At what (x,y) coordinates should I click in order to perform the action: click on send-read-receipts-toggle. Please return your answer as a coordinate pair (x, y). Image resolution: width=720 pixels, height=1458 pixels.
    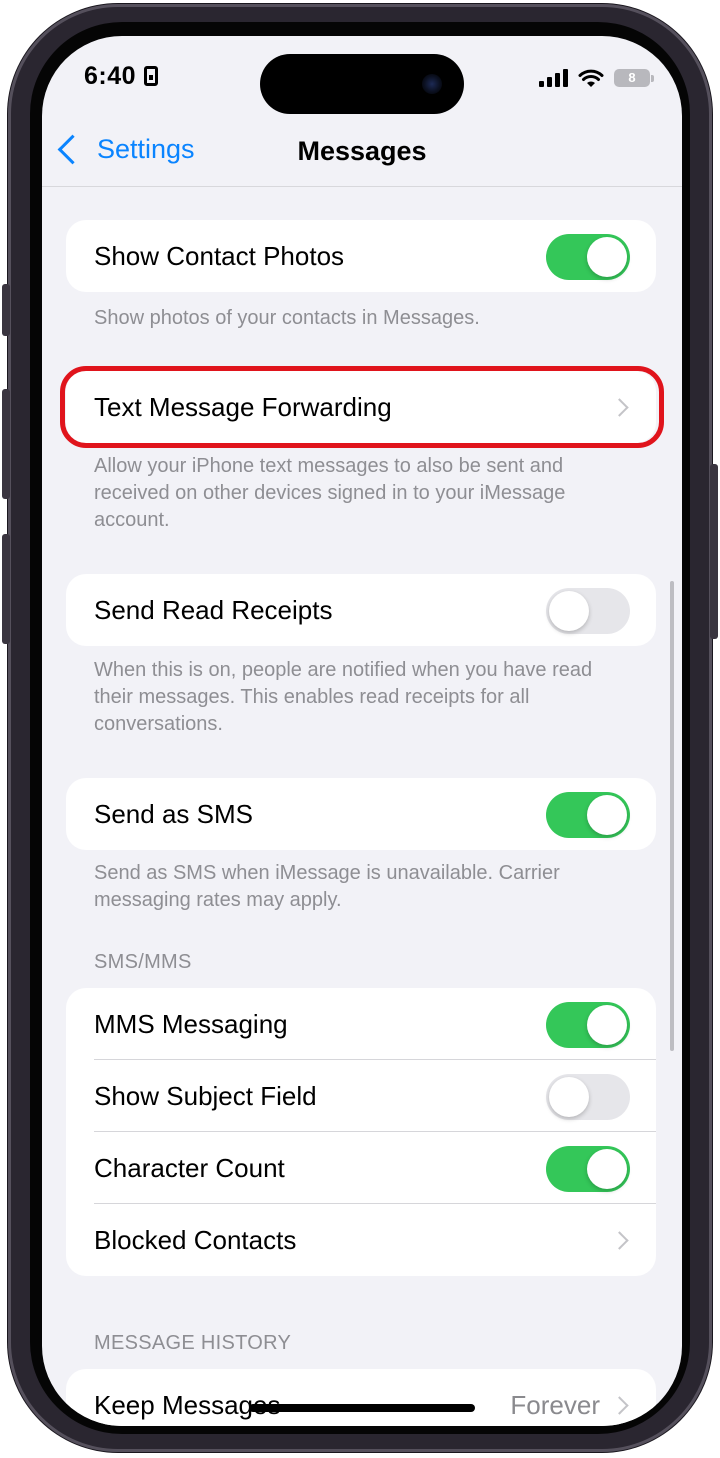
    Looking at the image, I should click on (588, 611).